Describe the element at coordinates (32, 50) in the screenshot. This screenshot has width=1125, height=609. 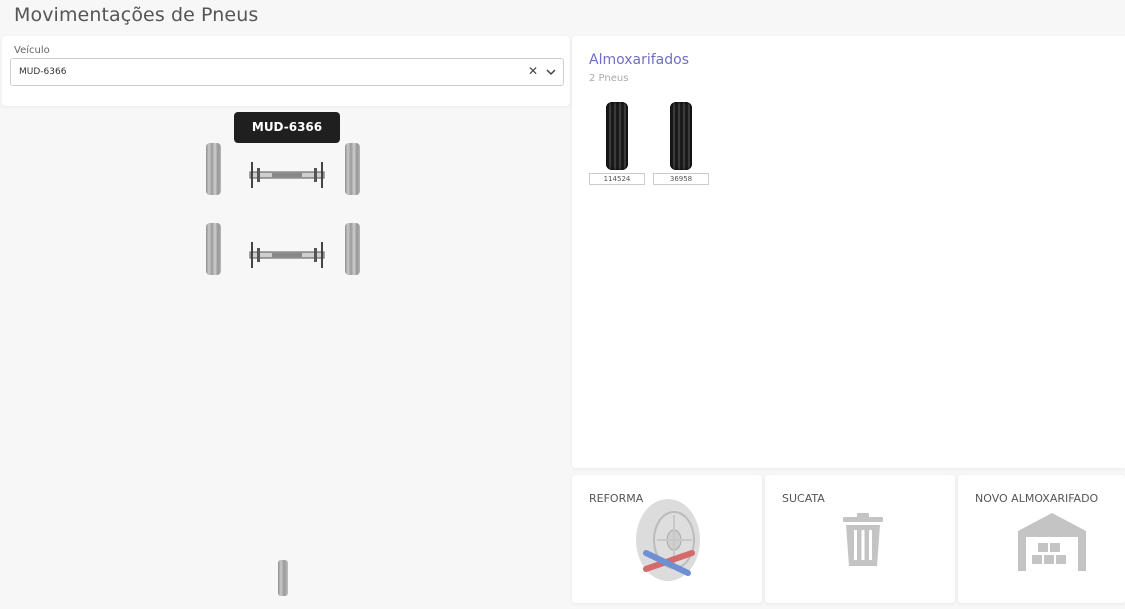
I see `vehicle-label: Veículo` at that location.